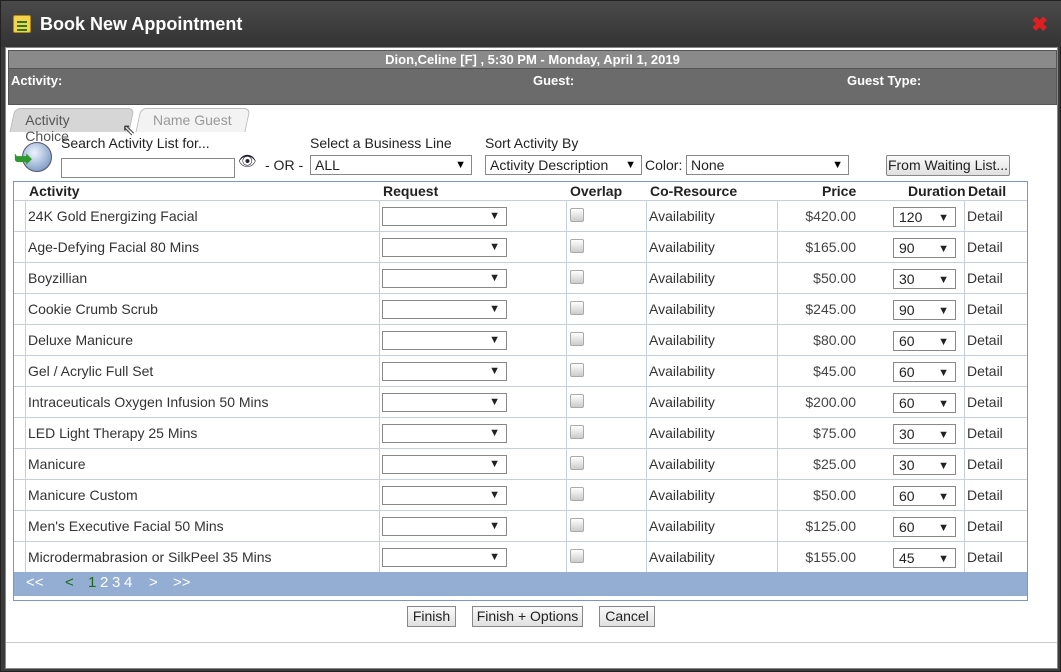 This screenshot has height=672, width=1061. What do you see at coordinates (128, 582) in the screenshot?
I see `pager-page-4: 4` at bounding box center [128, 582].